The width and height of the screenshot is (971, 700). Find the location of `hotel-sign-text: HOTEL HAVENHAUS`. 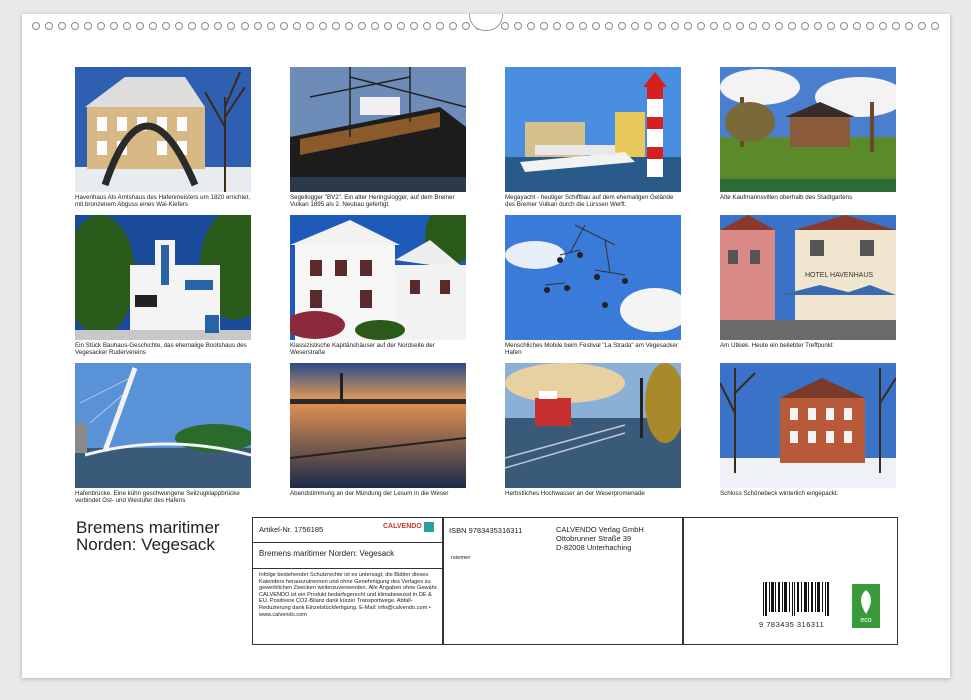

hotel-sign-text: HOTEL HAVENHAUS is located at coordinates (839, 275).